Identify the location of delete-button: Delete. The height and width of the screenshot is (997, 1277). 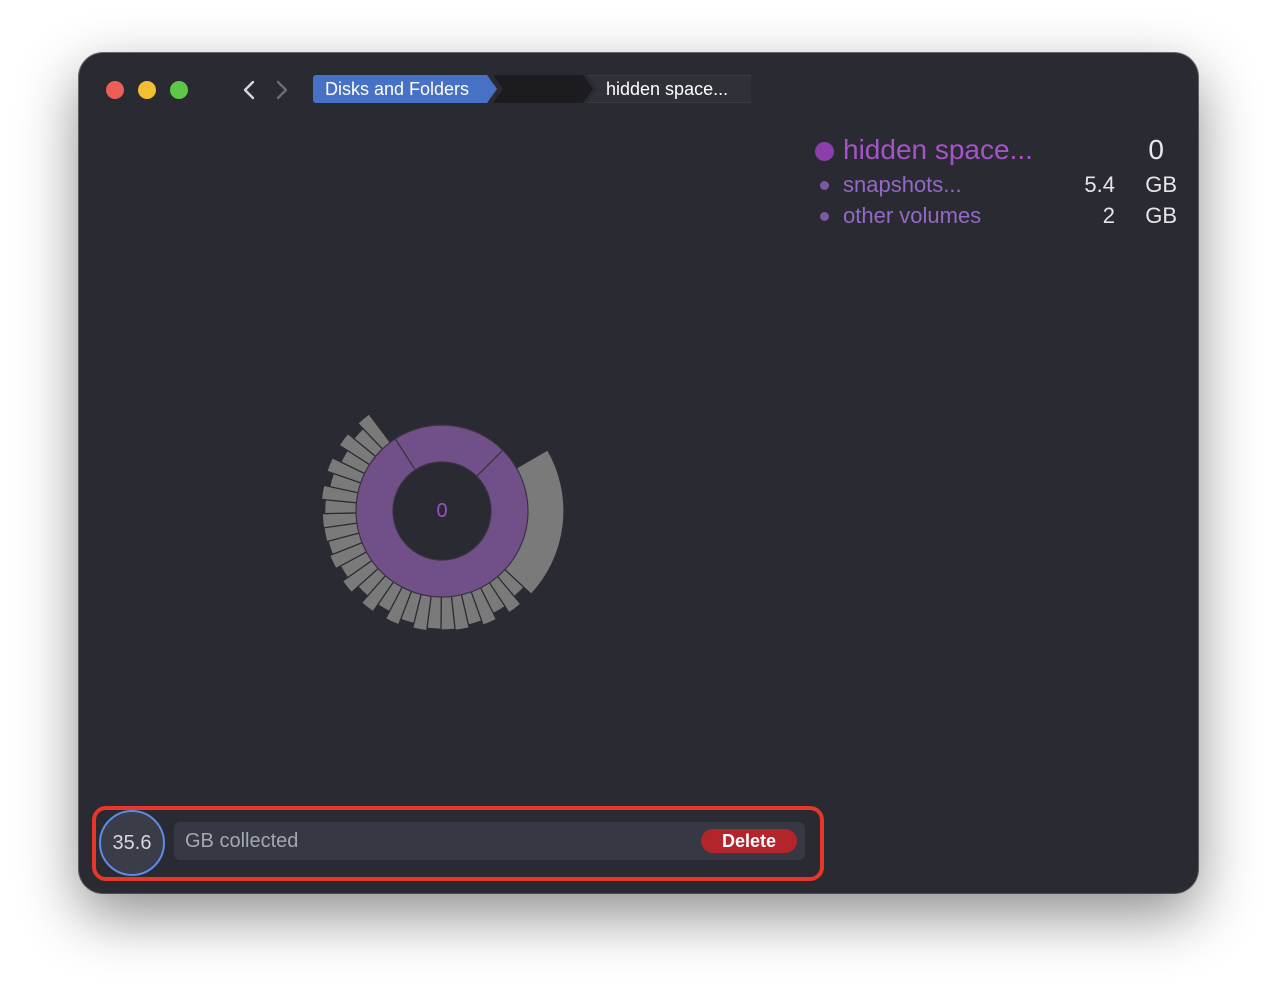
(749, 841).